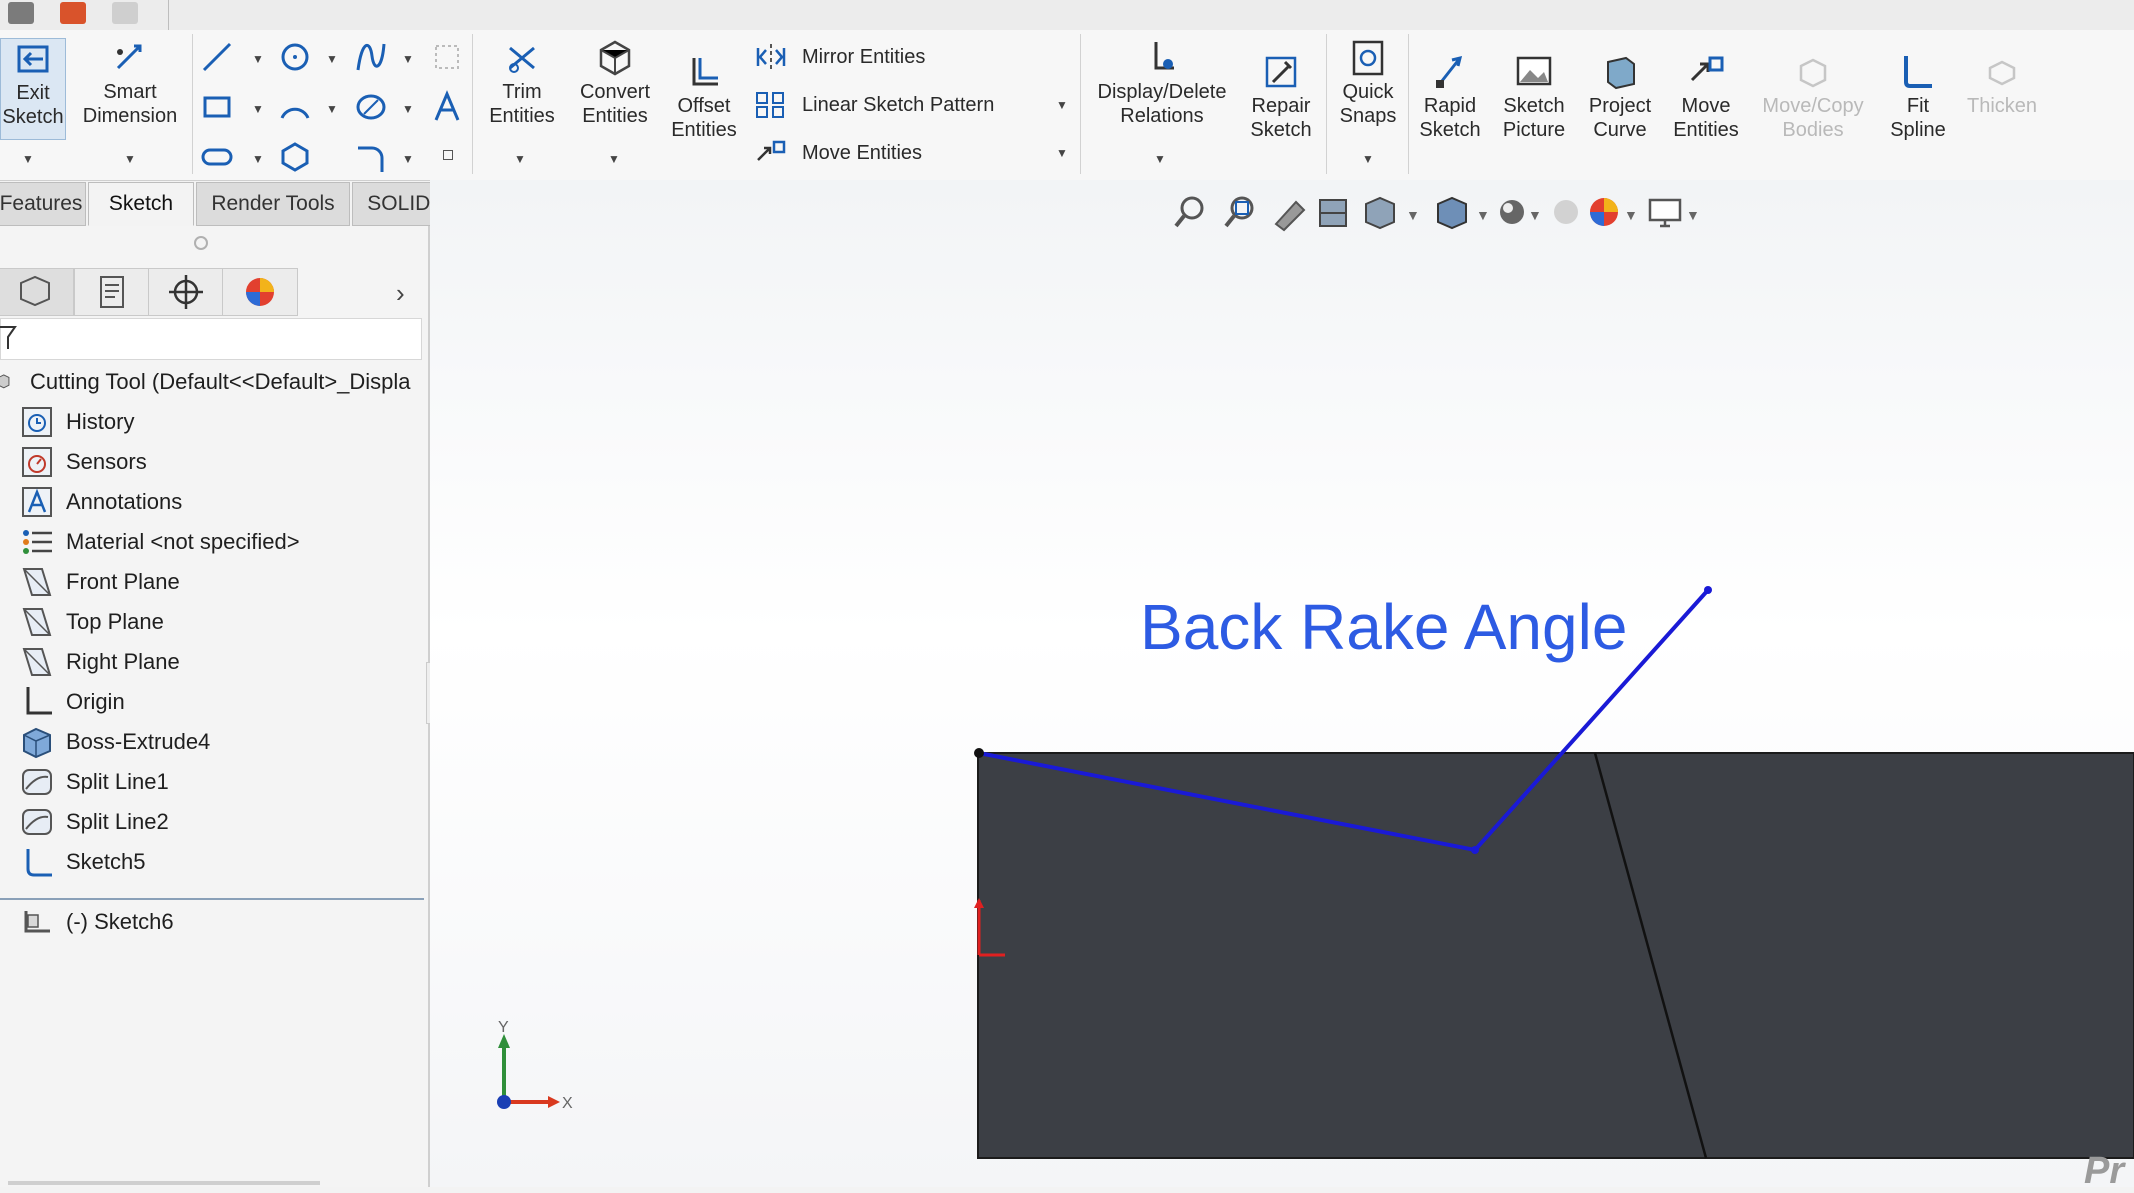 This screenshot has height=1193, width=2134. What do you see at coordinates (522, 83) in the screenshot?
I see `trim-entities-button: Trim Entities` at bounding box center [522, 83].